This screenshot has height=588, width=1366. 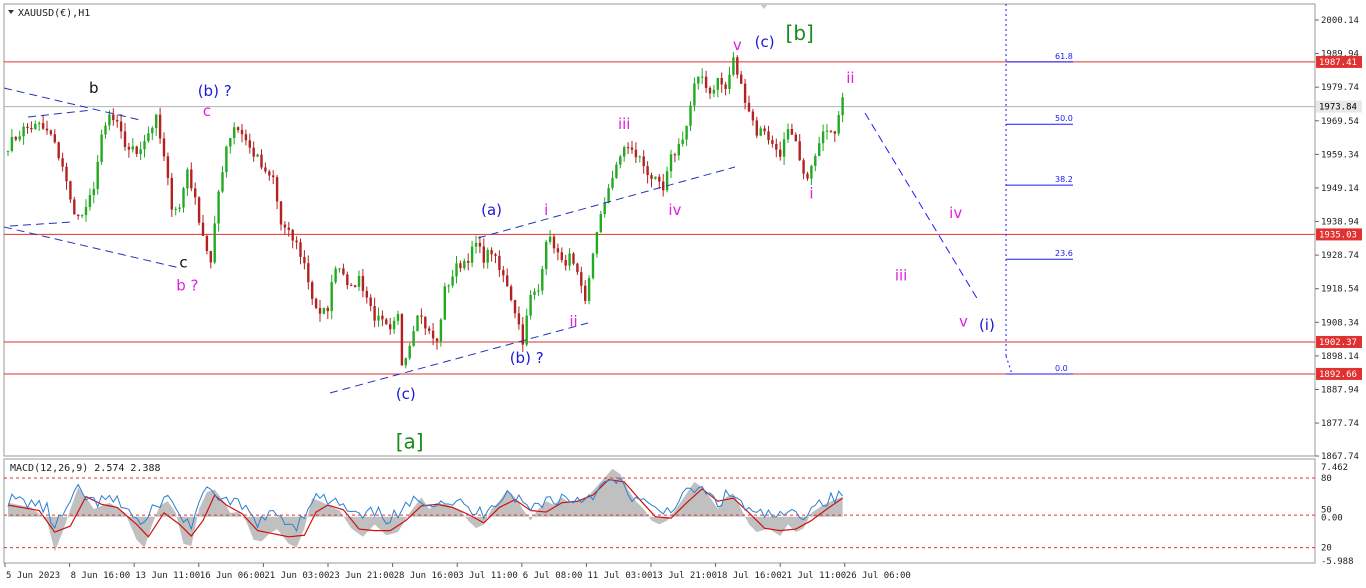 I want to click on price-axis-label: 1938.94, so click(x=1340, y=223).